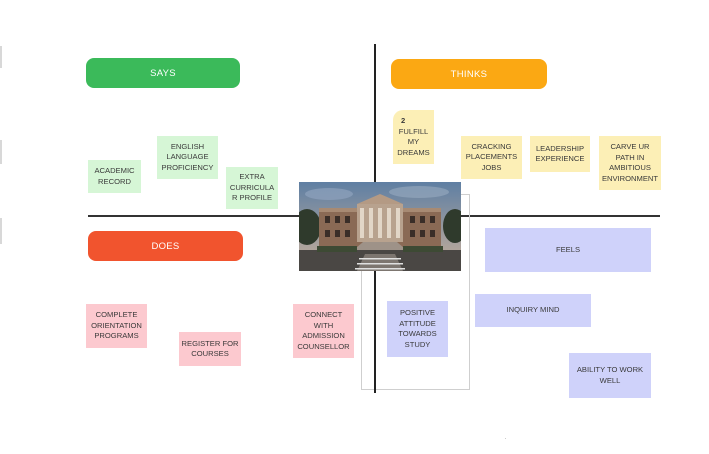 This screenshot has width=709, height=454. What do you see at coordinates (165, 246) in the screenshot?
I see `does-header: DOES` at bounding box center [165, 246].